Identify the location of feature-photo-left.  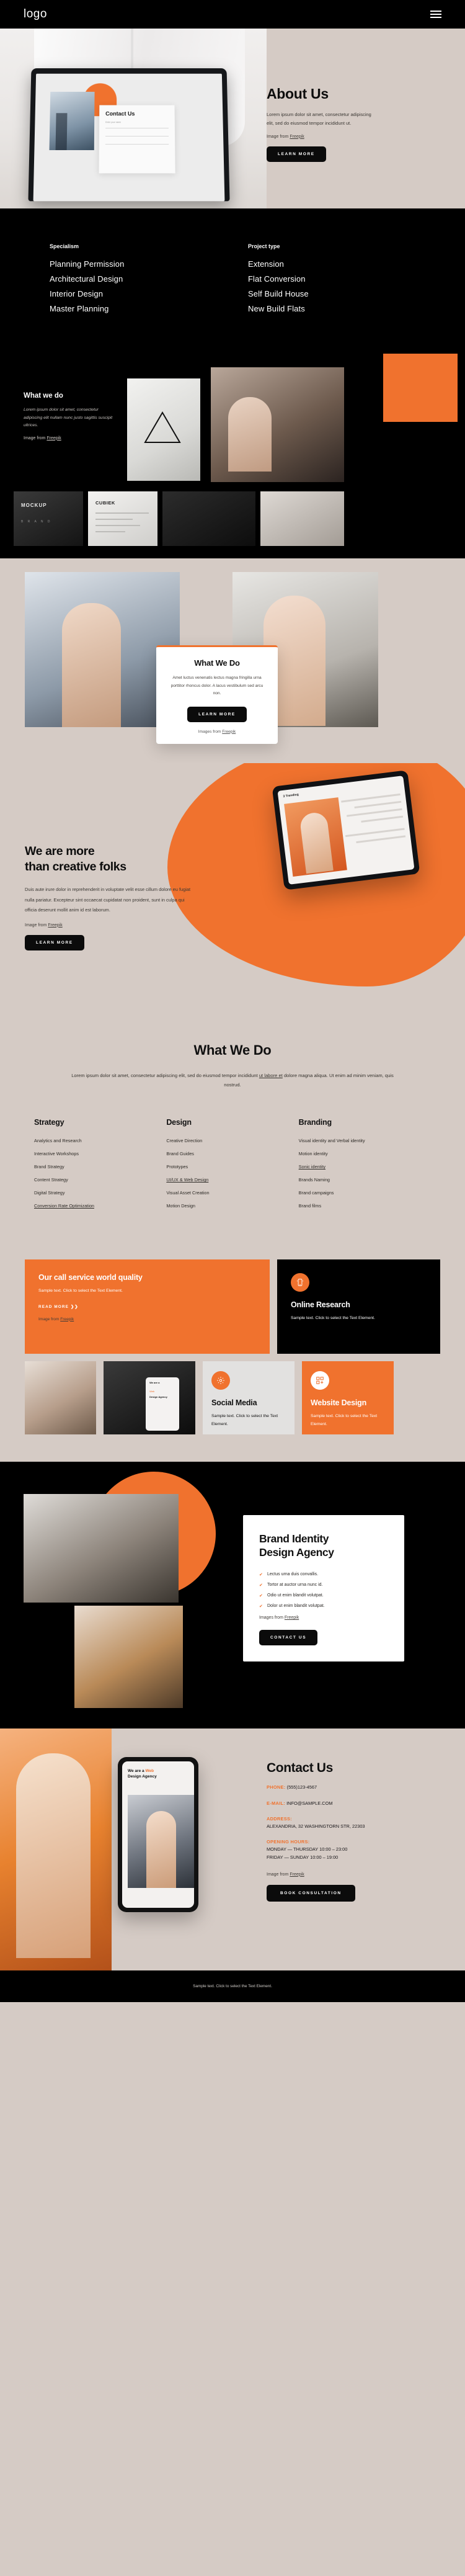
(60, 1398).